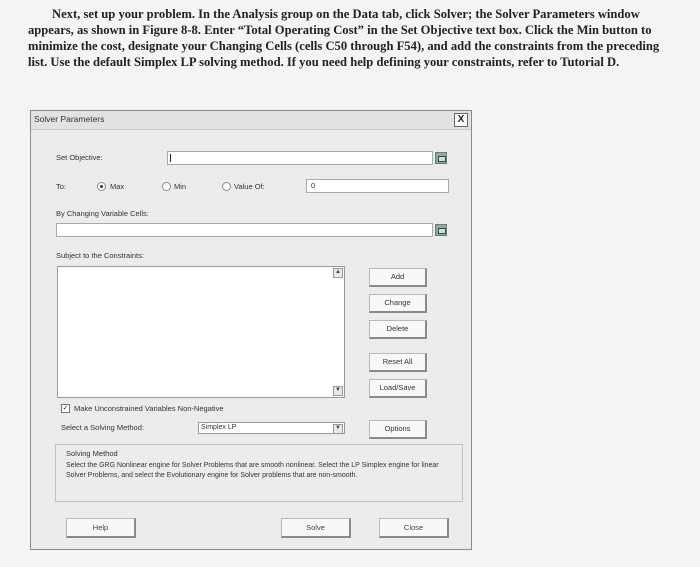  Describe the element at coordinates (316, 528) in the screenshot. I see `solve-button: Solve` at that location.